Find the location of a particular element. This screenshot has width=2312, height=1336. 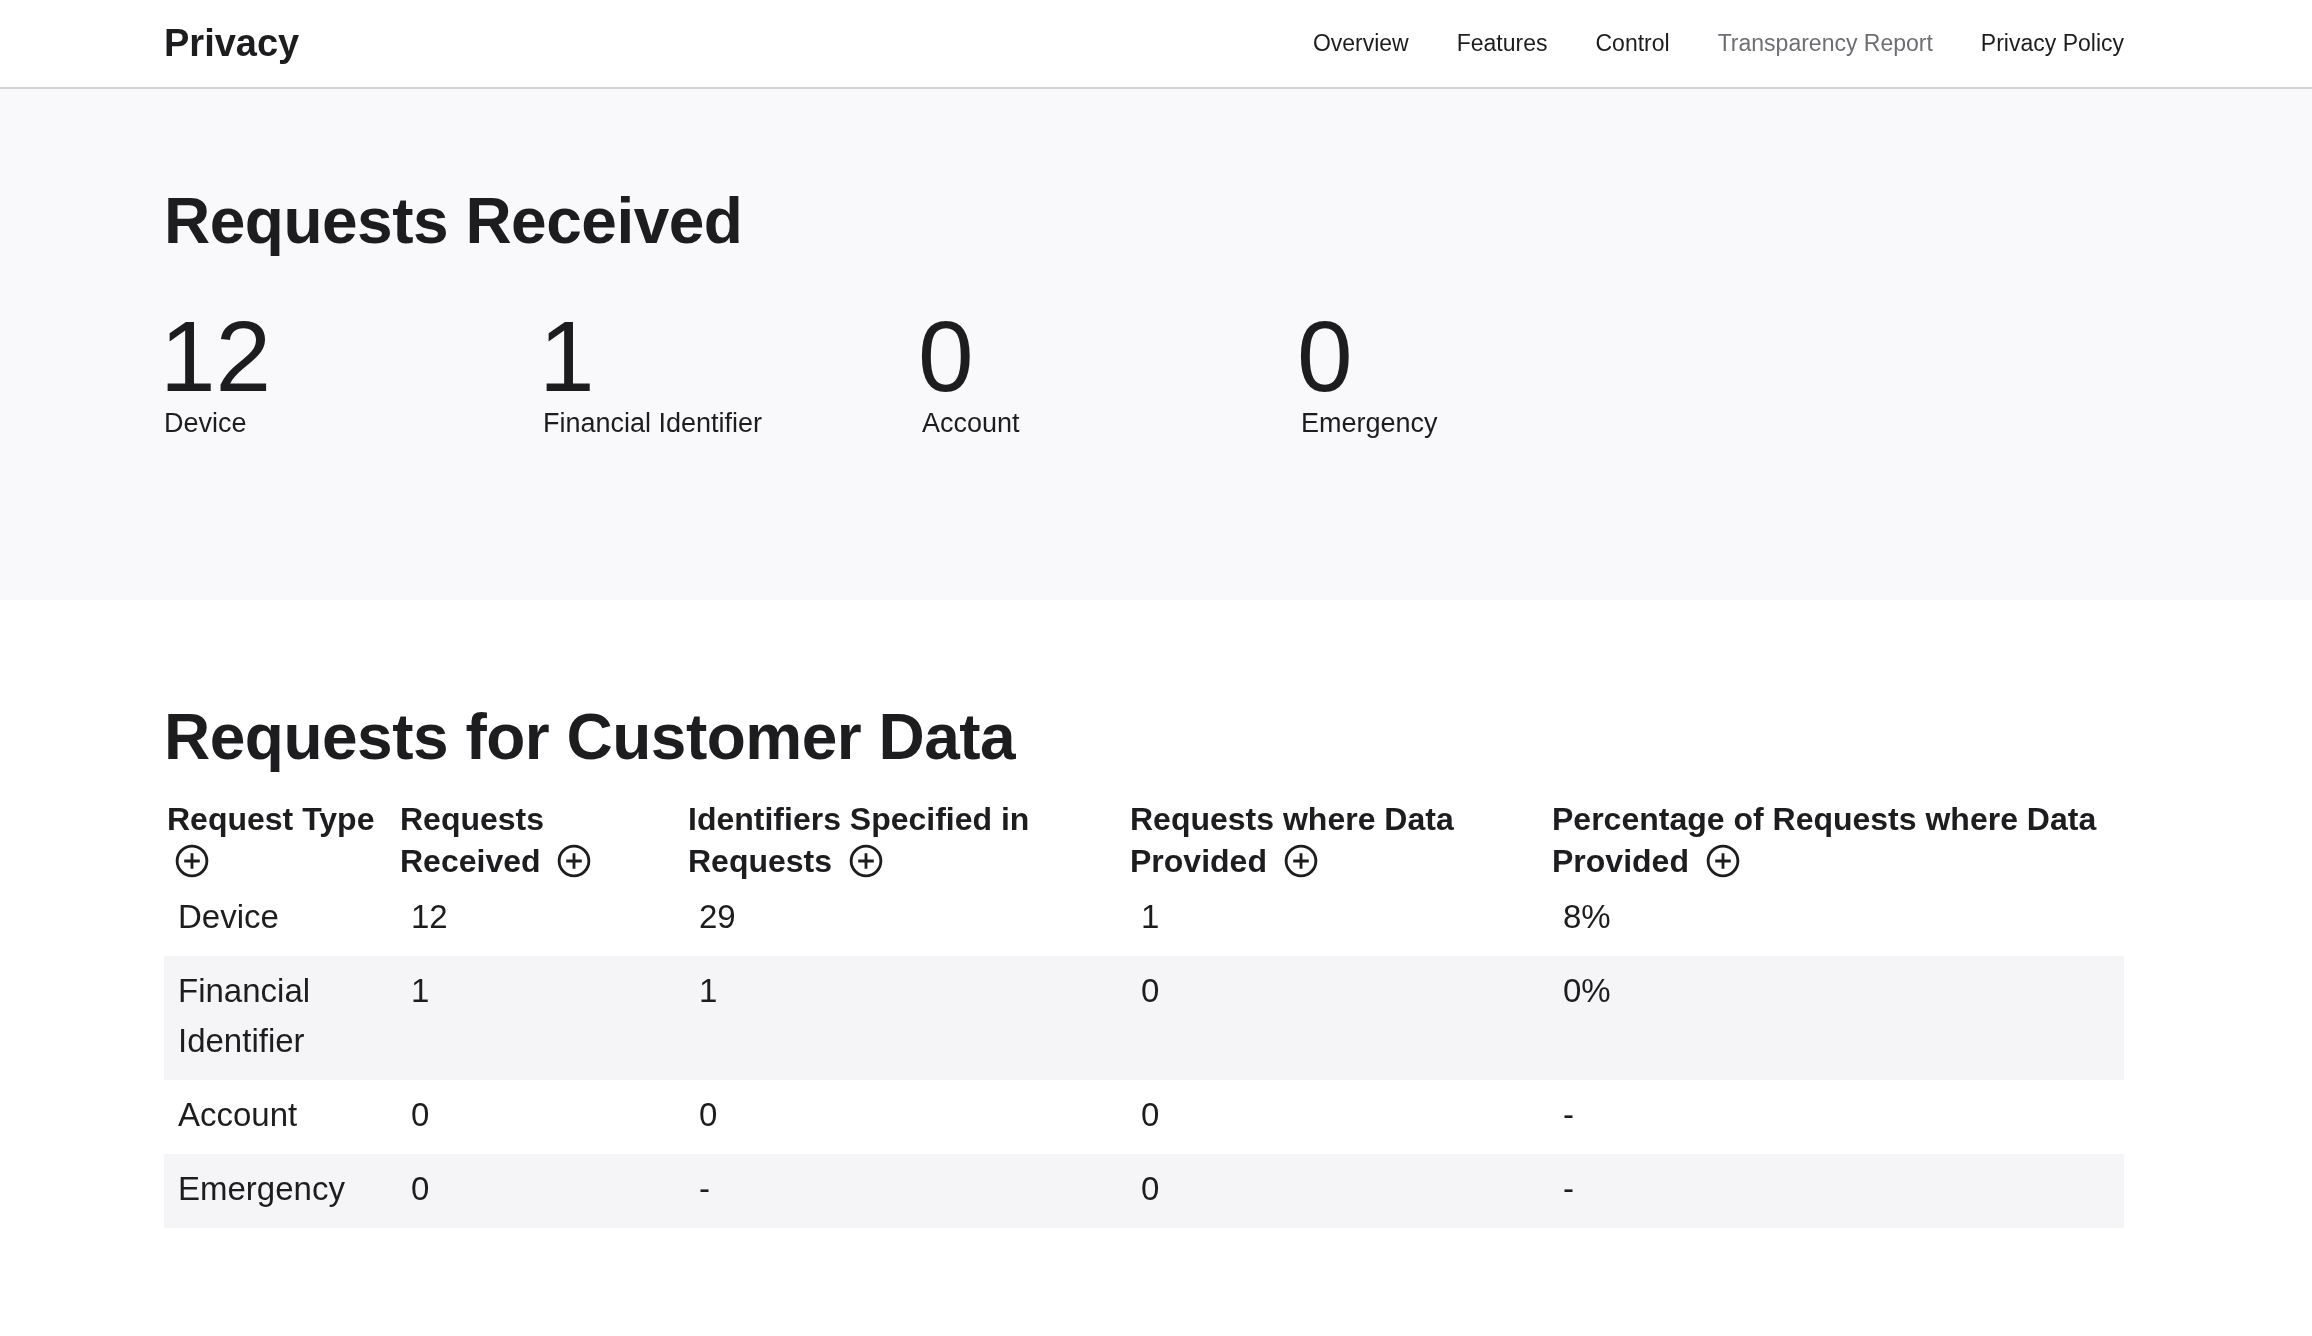

stat-label: Emergency is located at coordinates (1370, 423).